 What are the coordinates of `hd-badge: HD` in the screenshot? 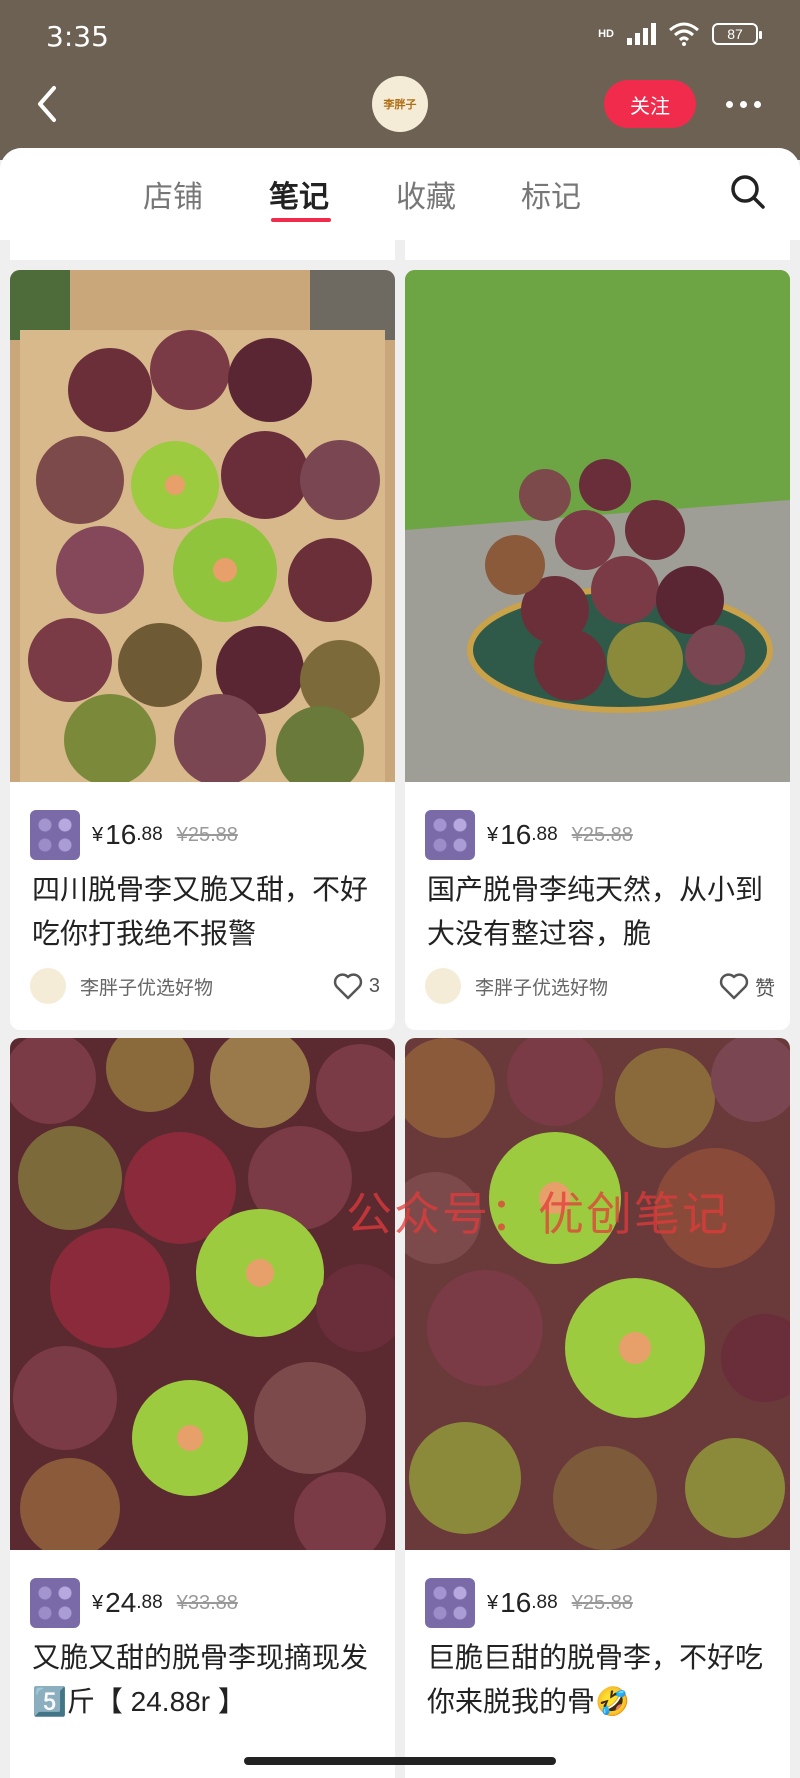 It's located at (606, 34).